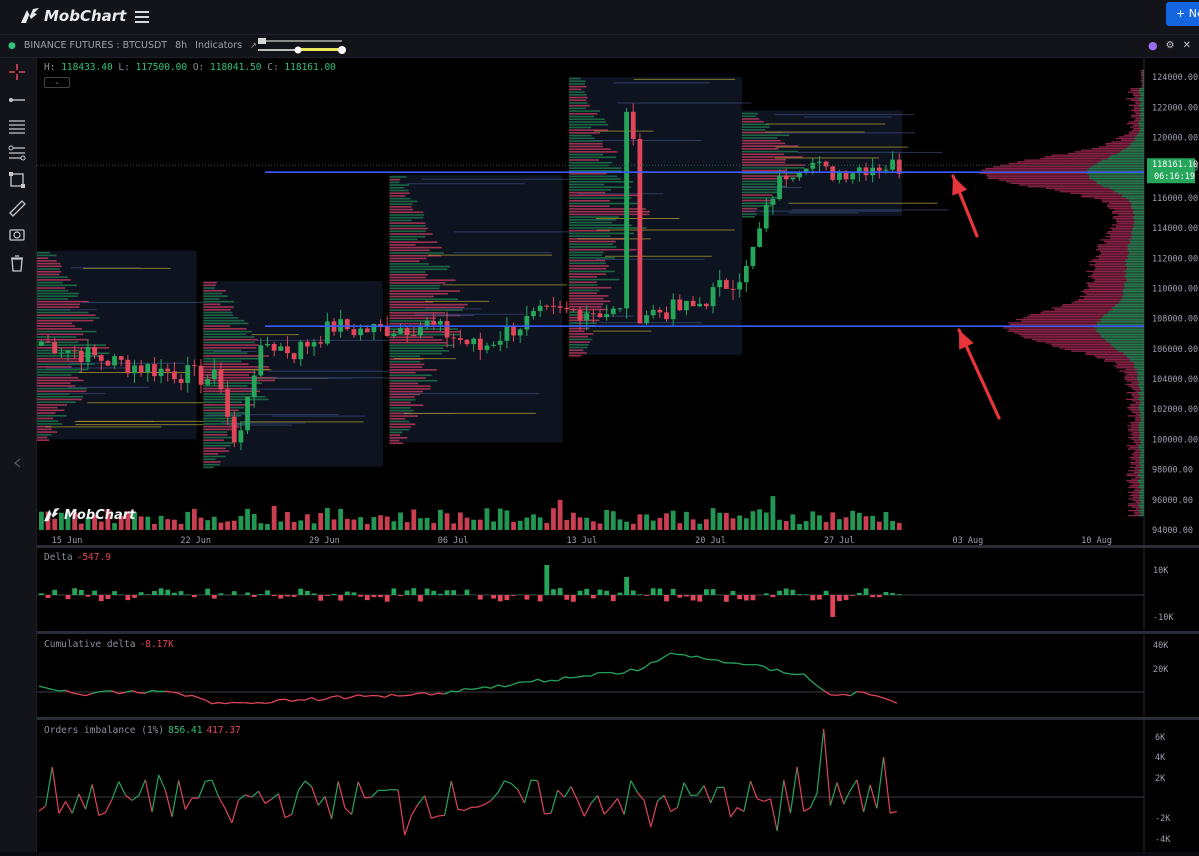 Image resolution: width=1199 pixels, height=856 pixels. I want to click on gear-icon: ⚙, so click(1170, 45).